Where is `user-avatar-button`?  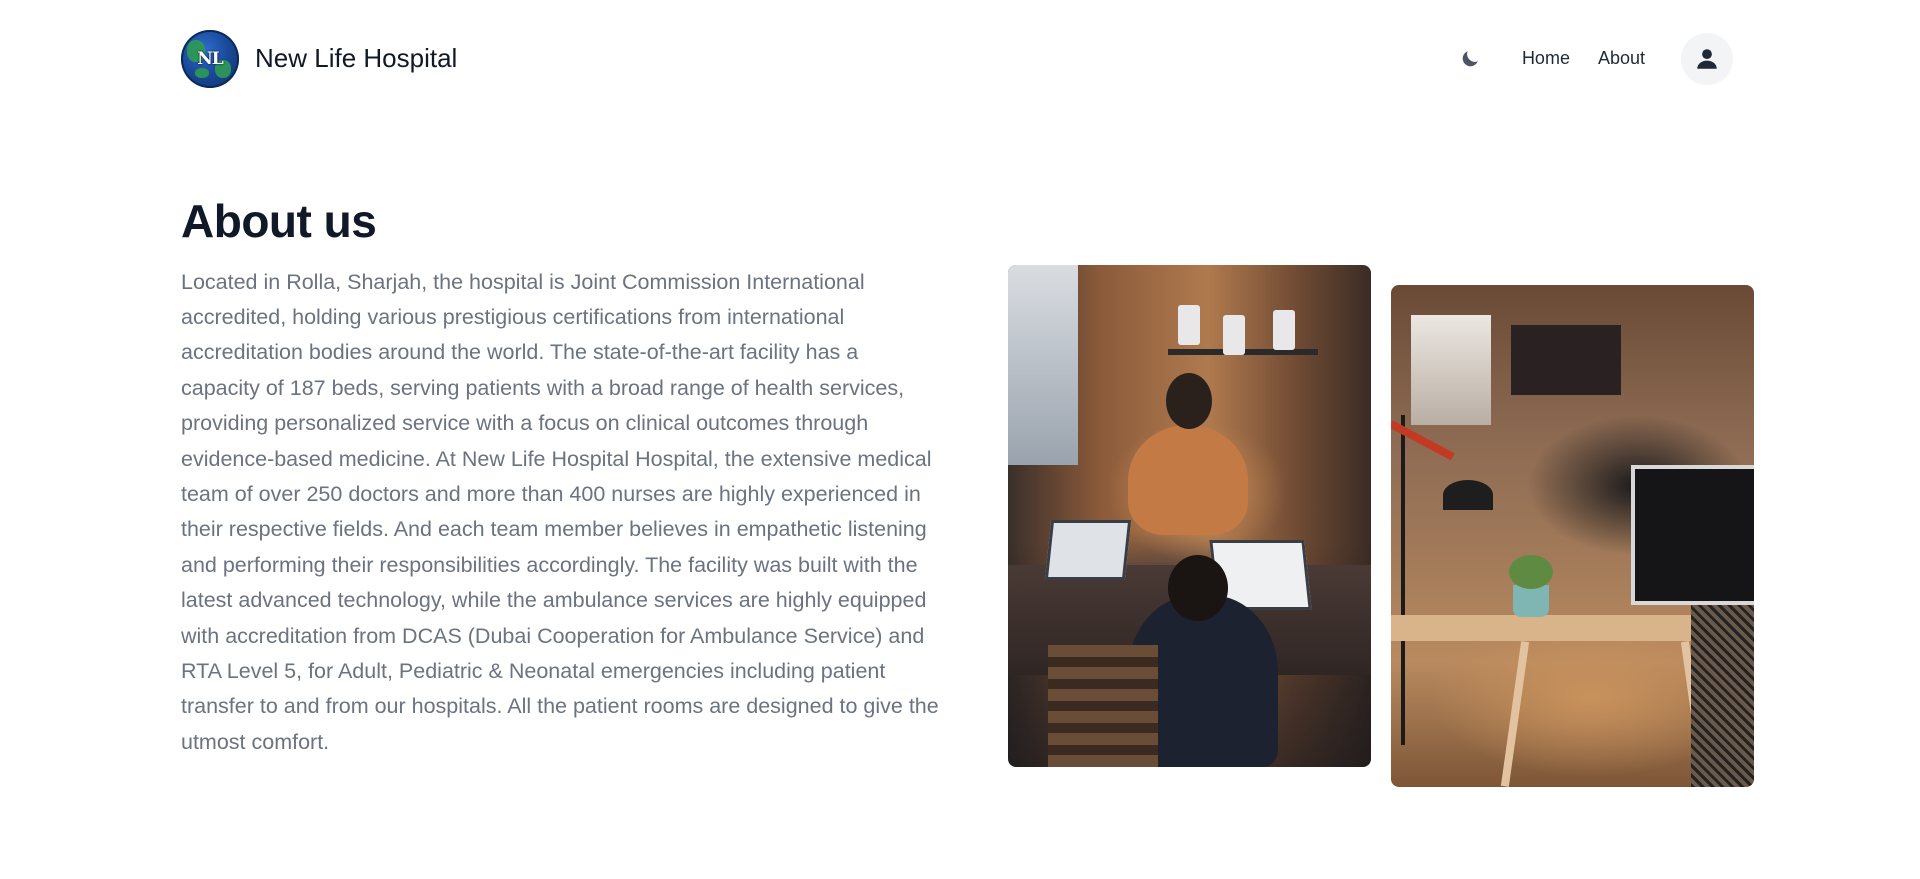
user-avatar-button is located at coordinates (1707, 58).